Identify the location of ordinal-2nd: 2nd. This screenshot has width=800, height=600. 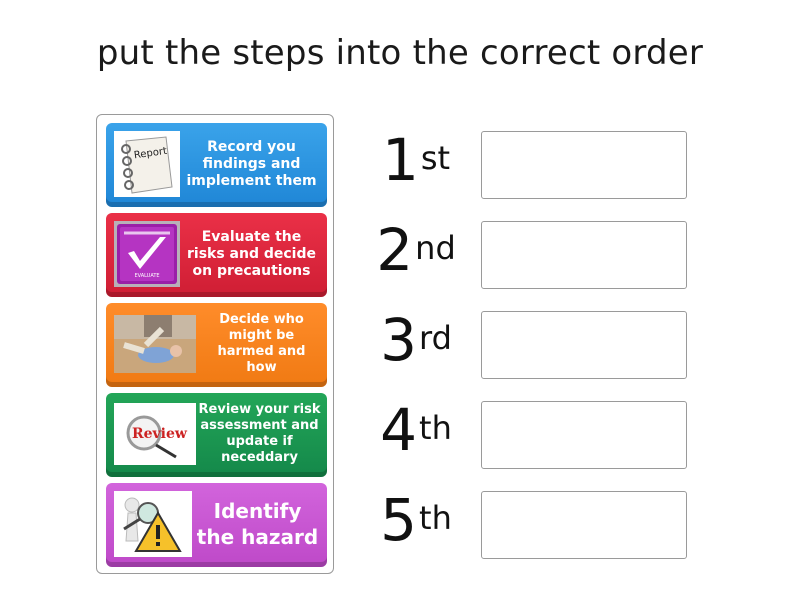
(416, 250).